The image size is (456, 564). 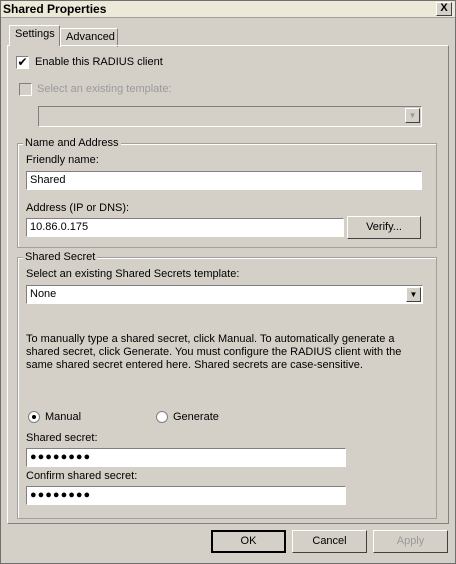 What do you see at coordinates (228, 9) in the screenshot?
I see `title-bar: Shared Properties X` at bounding box center [228, 9].